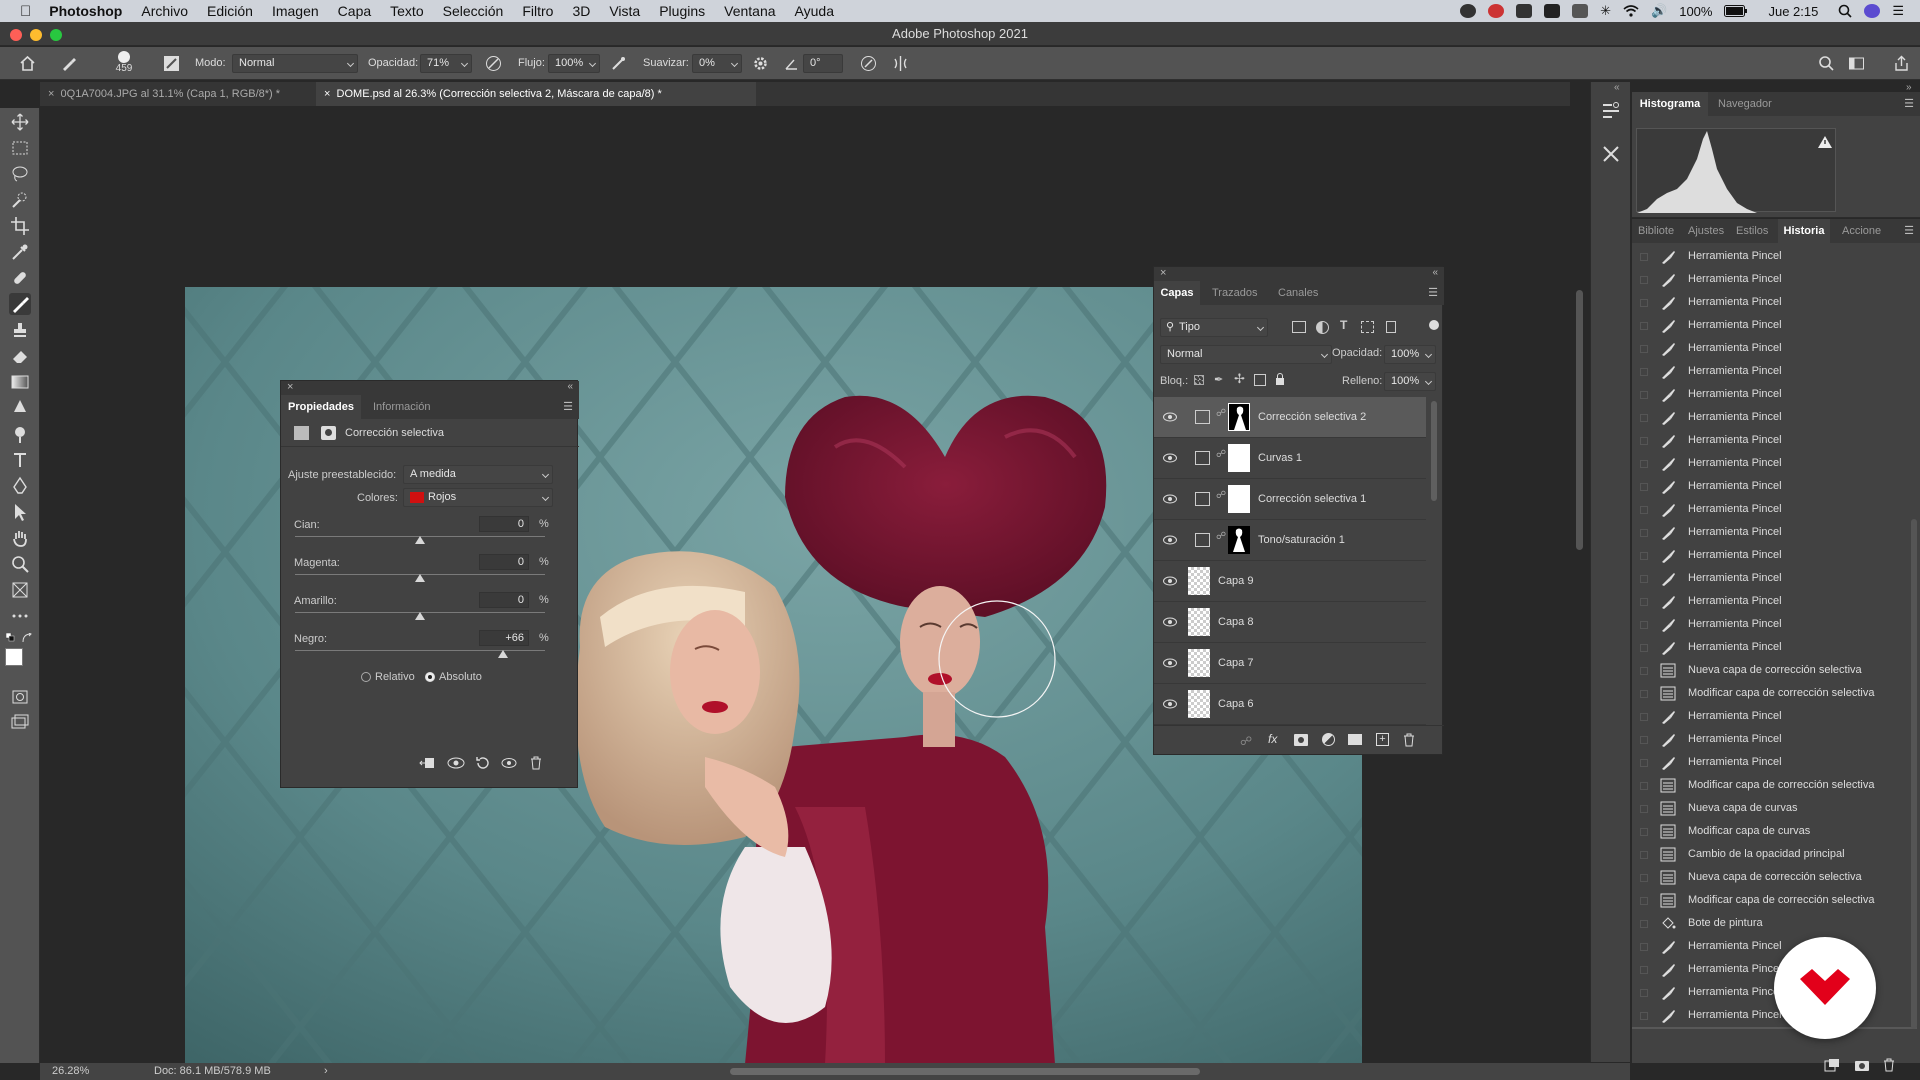 This screenshot has height=1080, width=1920. Describe the element at coordinates (164, 11) in the screenshot. I see `menu-archivo: Archivo` at that location.